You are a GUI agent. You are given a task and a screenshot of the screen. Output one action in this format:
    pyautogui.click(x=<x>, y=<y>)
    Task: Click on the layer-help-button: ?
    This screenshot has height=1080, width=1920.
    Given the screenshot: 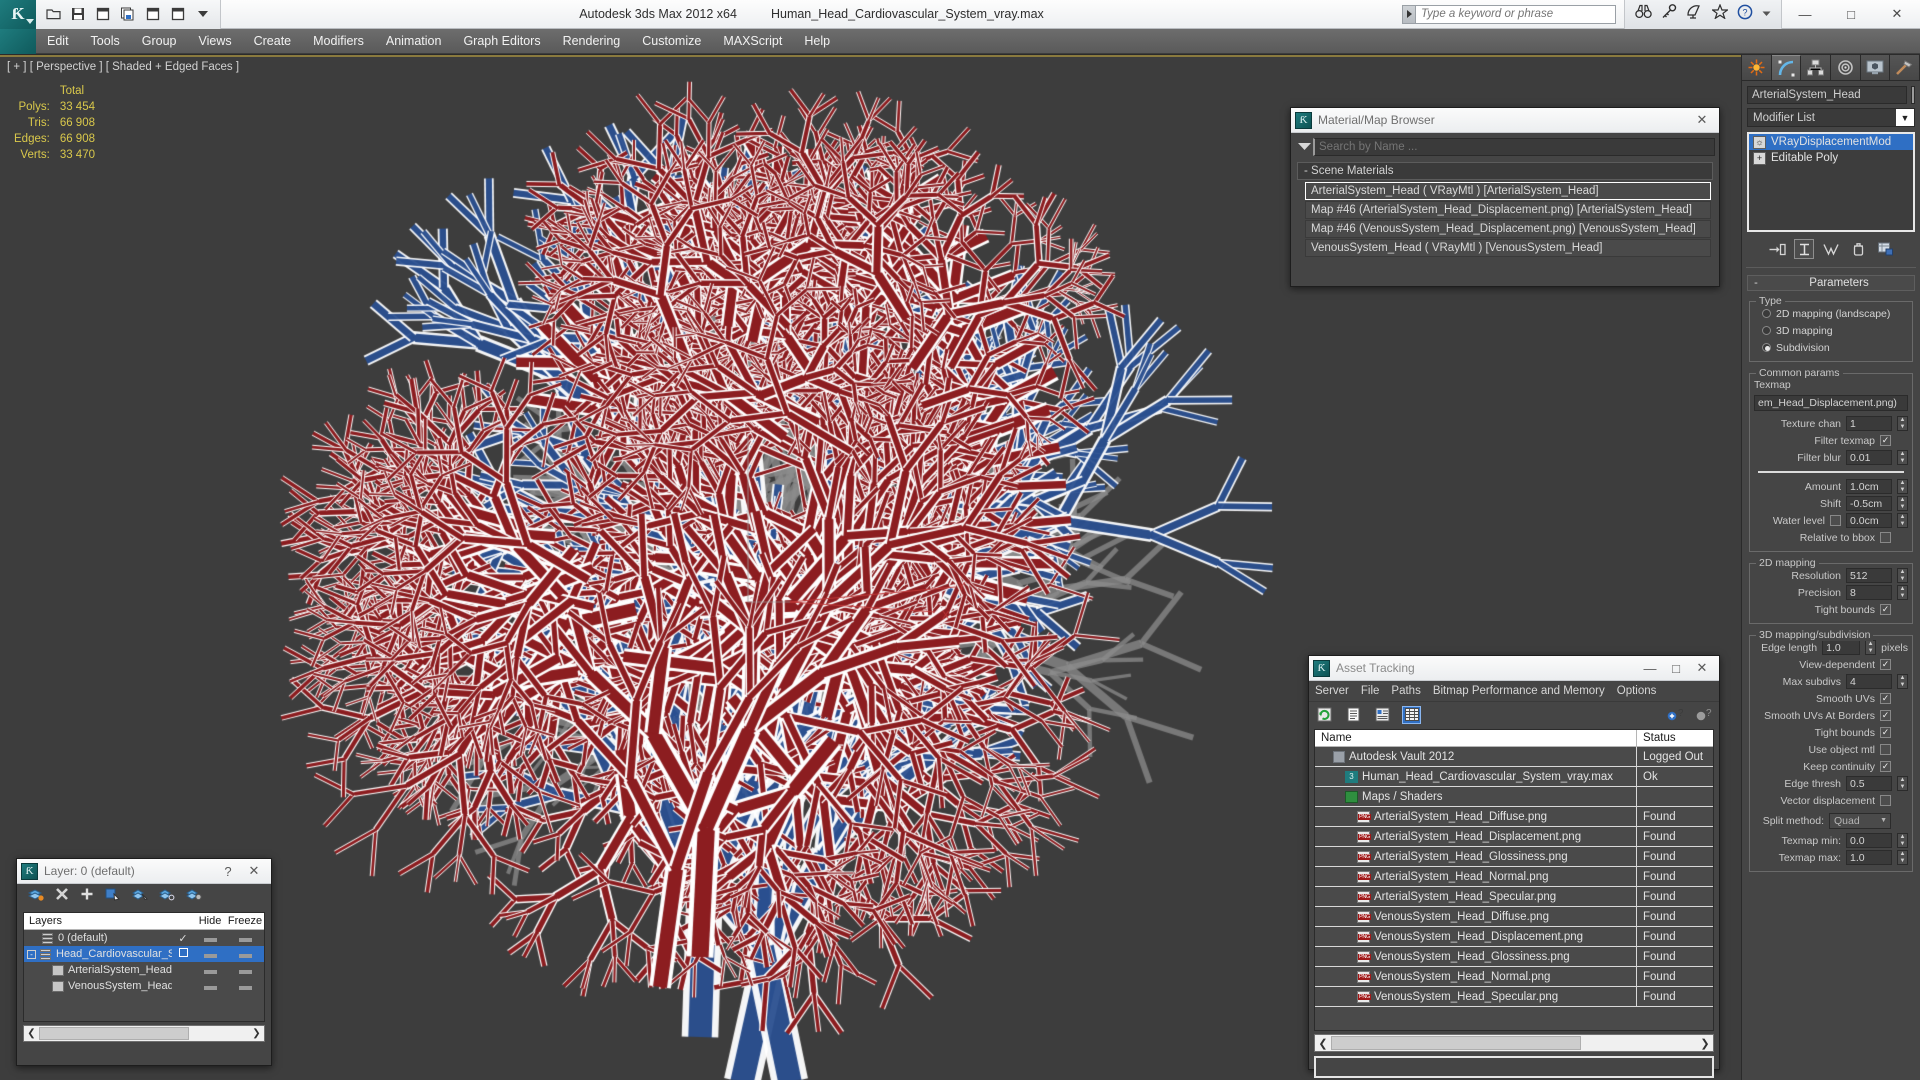 What is the action you would take?
    pyautogui.click(x=228, y=871)
    